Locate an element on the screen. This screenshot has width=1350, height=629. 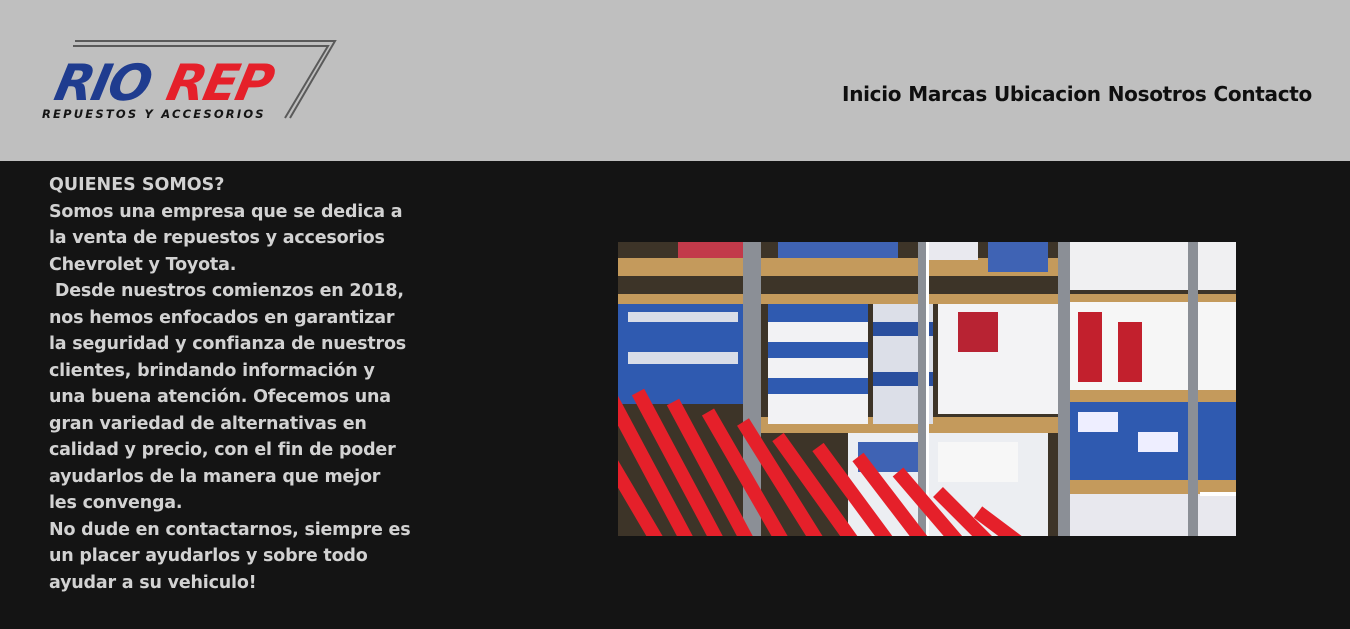
nav-nosotros: Nosotros is located at coordinates (1157, 94).